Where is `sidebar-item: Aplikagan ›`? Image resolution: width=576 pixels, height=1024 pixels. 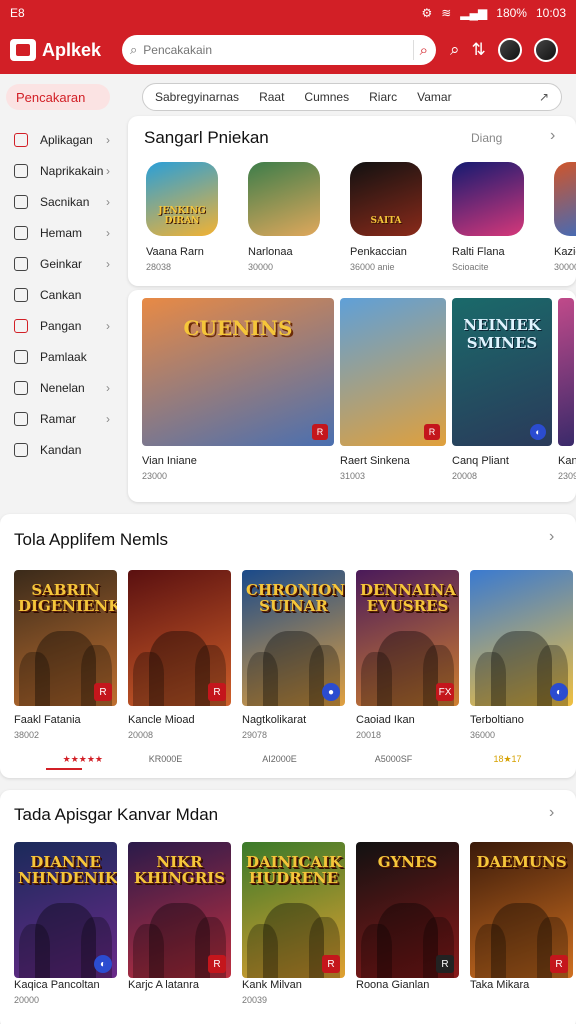 sidebar-item: Aplikagan › is located at coordinates (63, 139).